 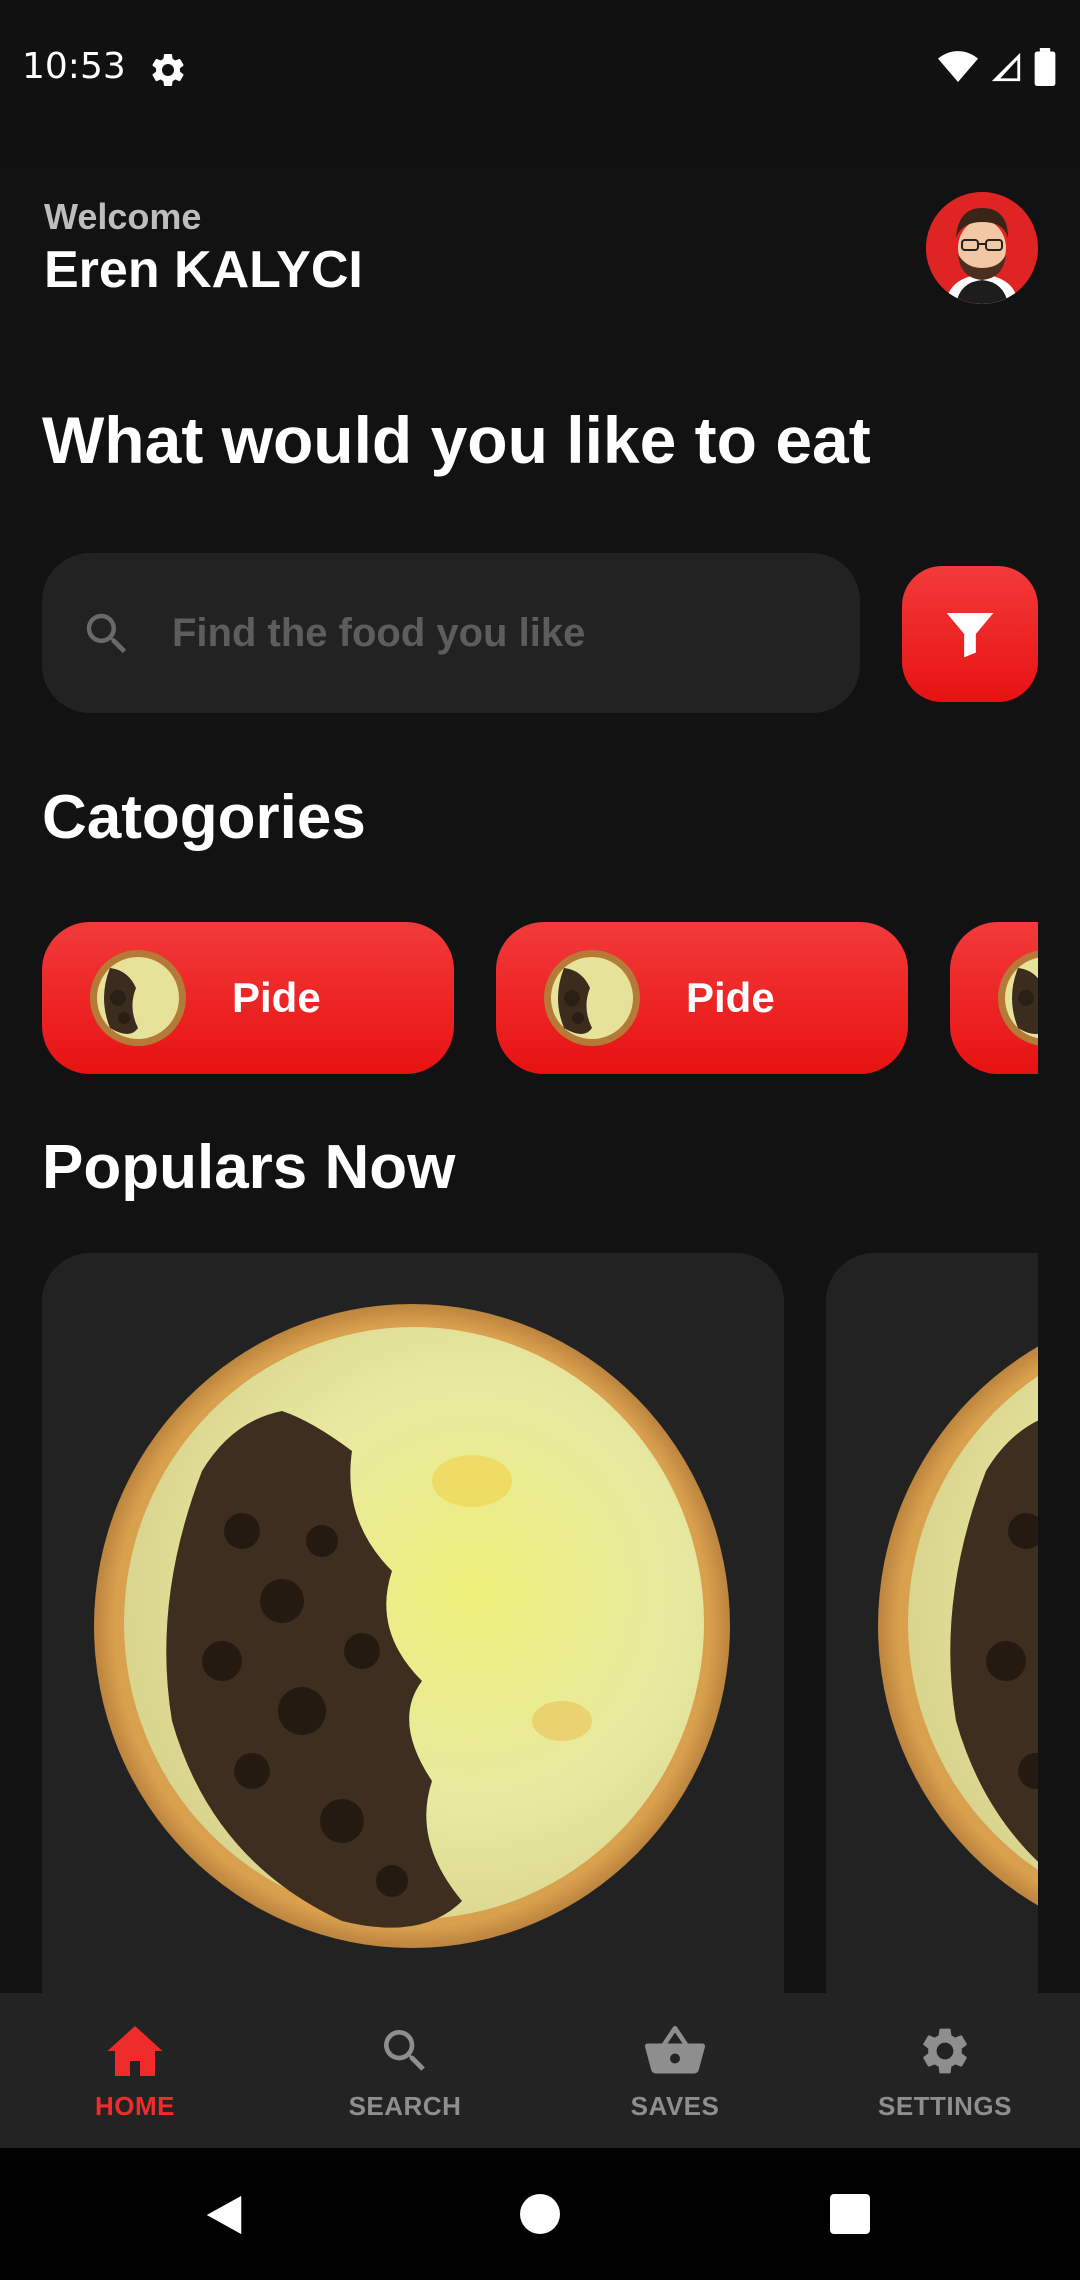 I want to click on search-bar, so click(x=451, y=633).